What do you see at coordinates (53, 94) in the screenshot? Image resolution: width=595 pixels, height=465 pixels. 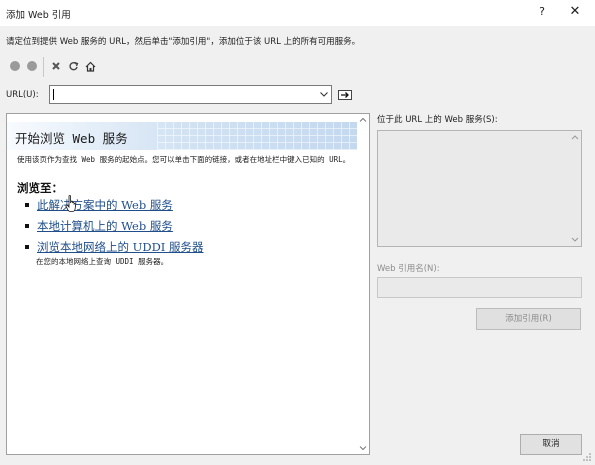 I see `text-caret` at bounding box center [53, 94].